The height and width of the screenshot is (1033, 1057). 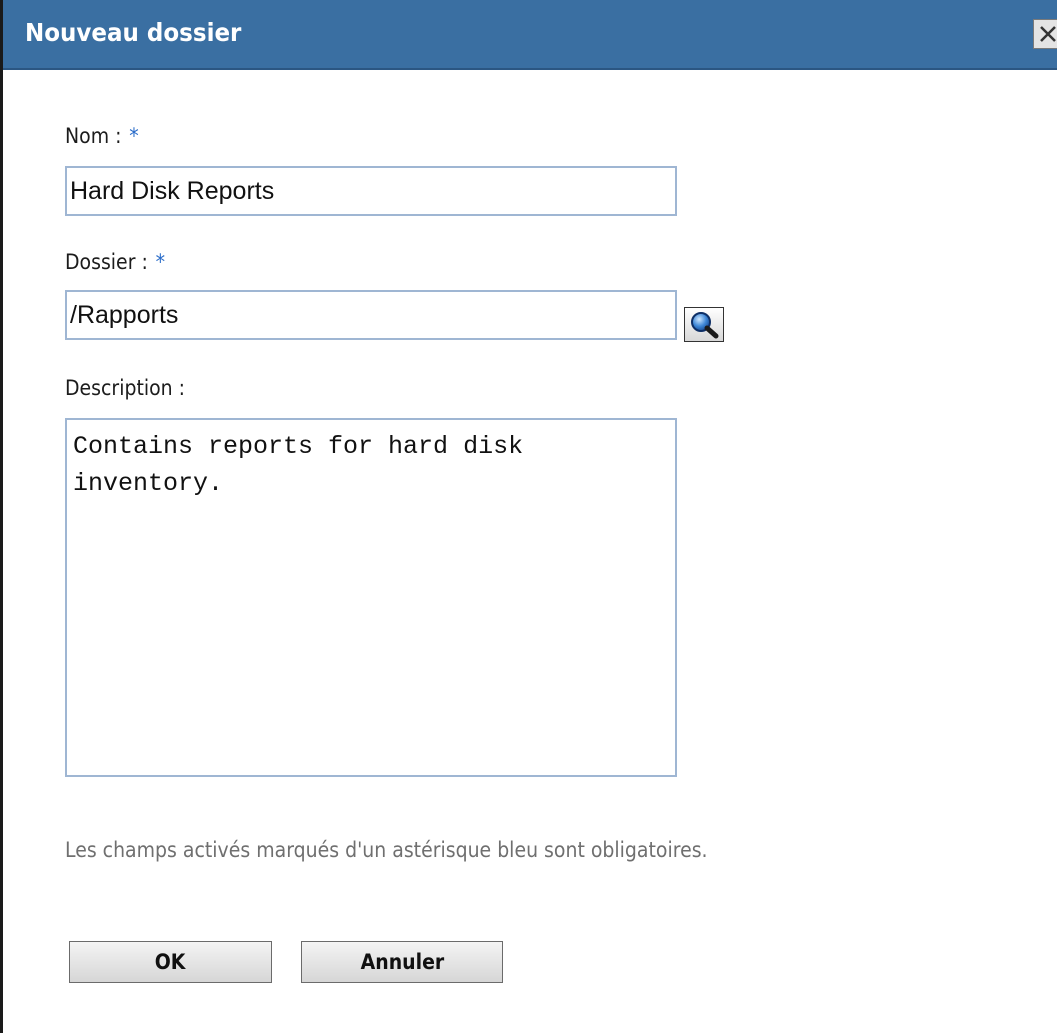 I want to click on dialog-title-bar: Nouveau dossier, so click(x=530, y=35).